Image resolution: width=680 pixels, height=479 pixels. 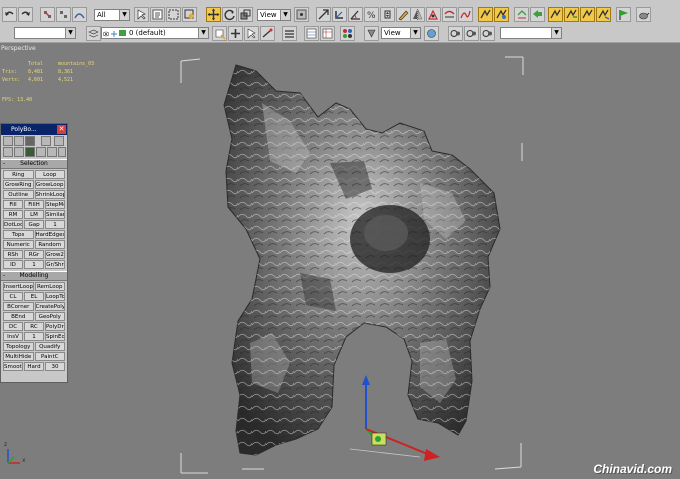 I want to click on render-last-icon, so click(x=571, y=14).